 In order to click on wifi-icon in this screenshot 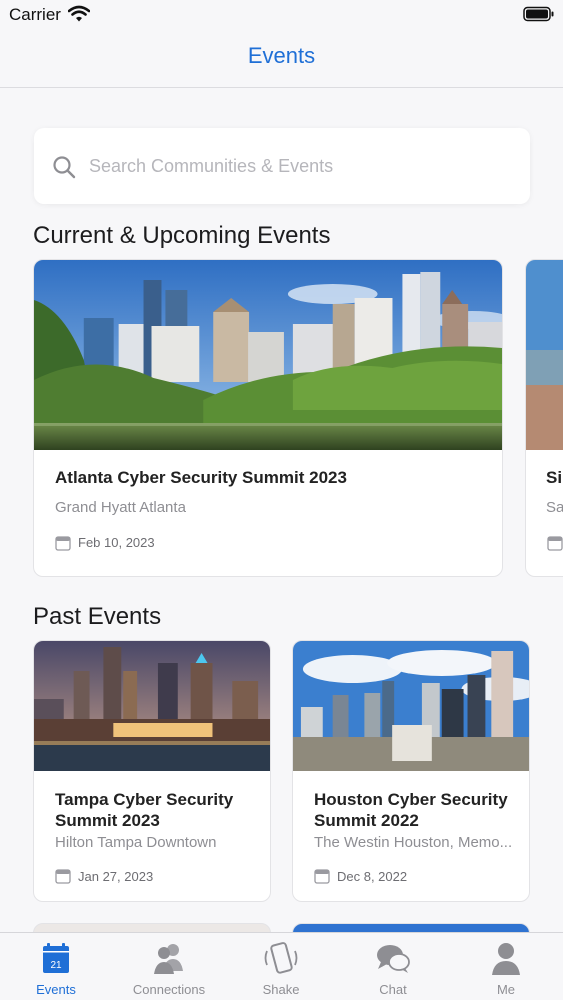, I will do `click(79, 13)`.